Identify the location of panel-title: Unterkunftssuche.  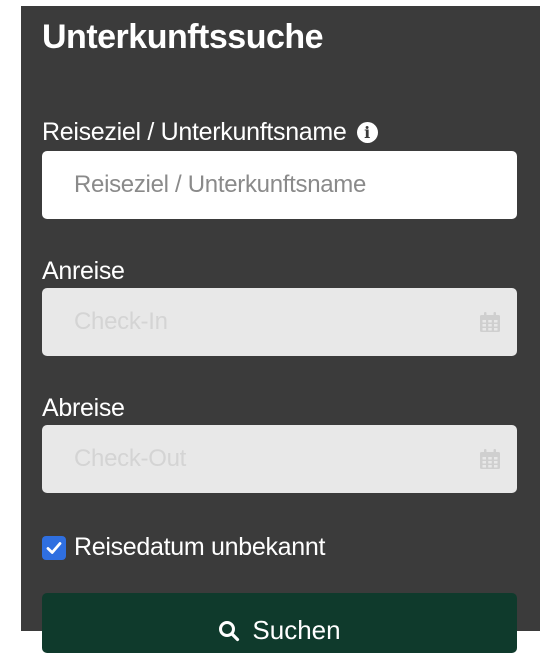
(183, 37).